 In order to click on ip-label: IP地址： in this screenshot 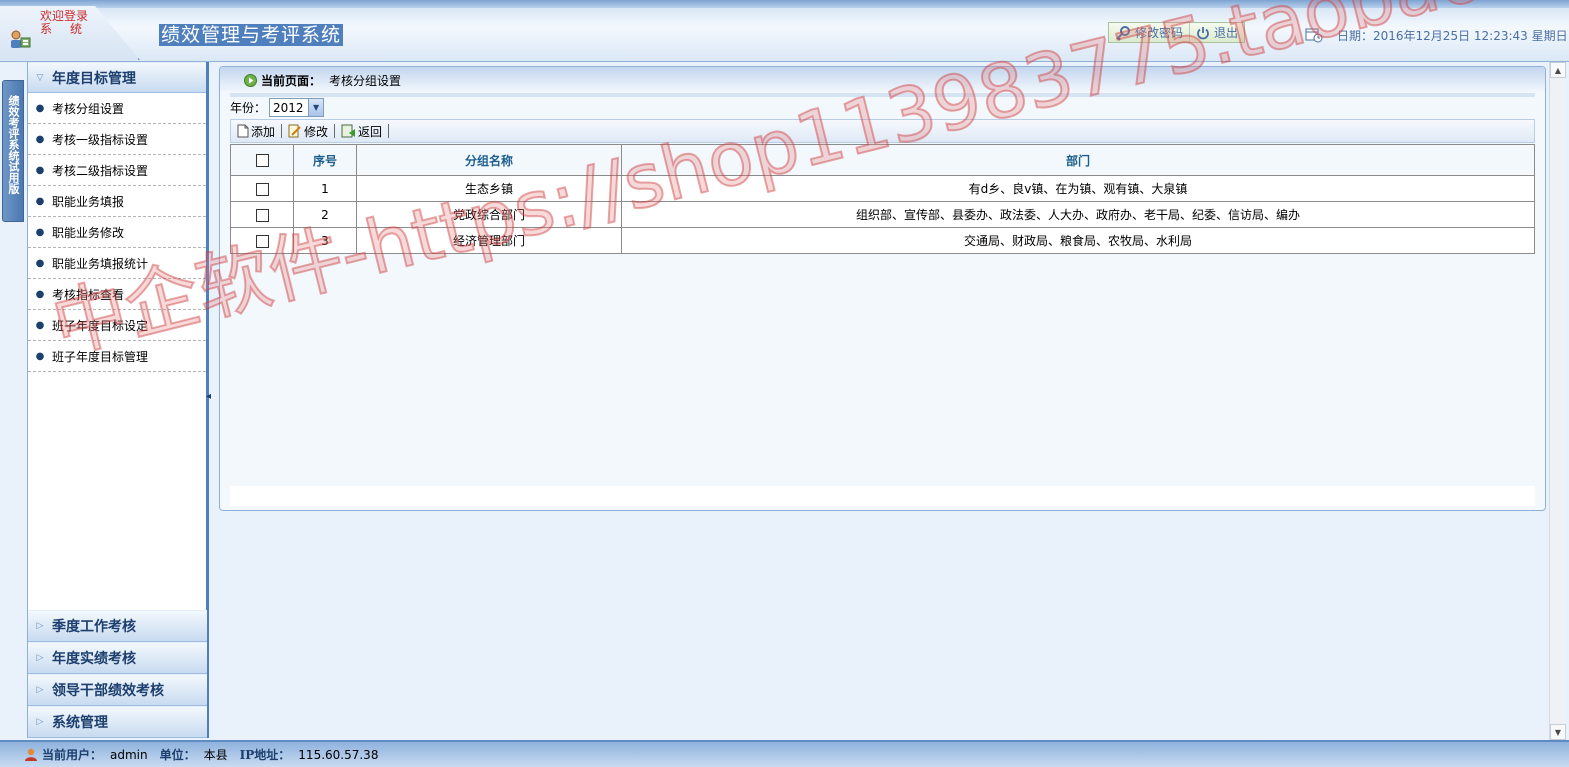, I will do `click(265, 755)`.